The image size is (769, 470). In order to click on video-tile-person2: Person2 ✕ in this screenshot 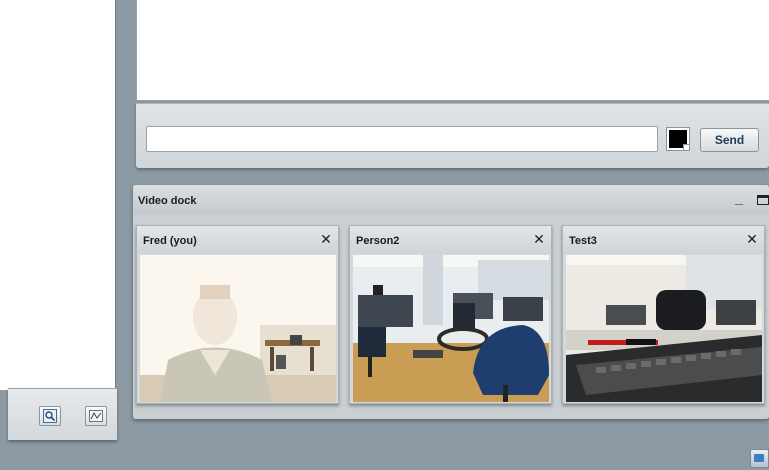, I will do `click(450, 314)`.